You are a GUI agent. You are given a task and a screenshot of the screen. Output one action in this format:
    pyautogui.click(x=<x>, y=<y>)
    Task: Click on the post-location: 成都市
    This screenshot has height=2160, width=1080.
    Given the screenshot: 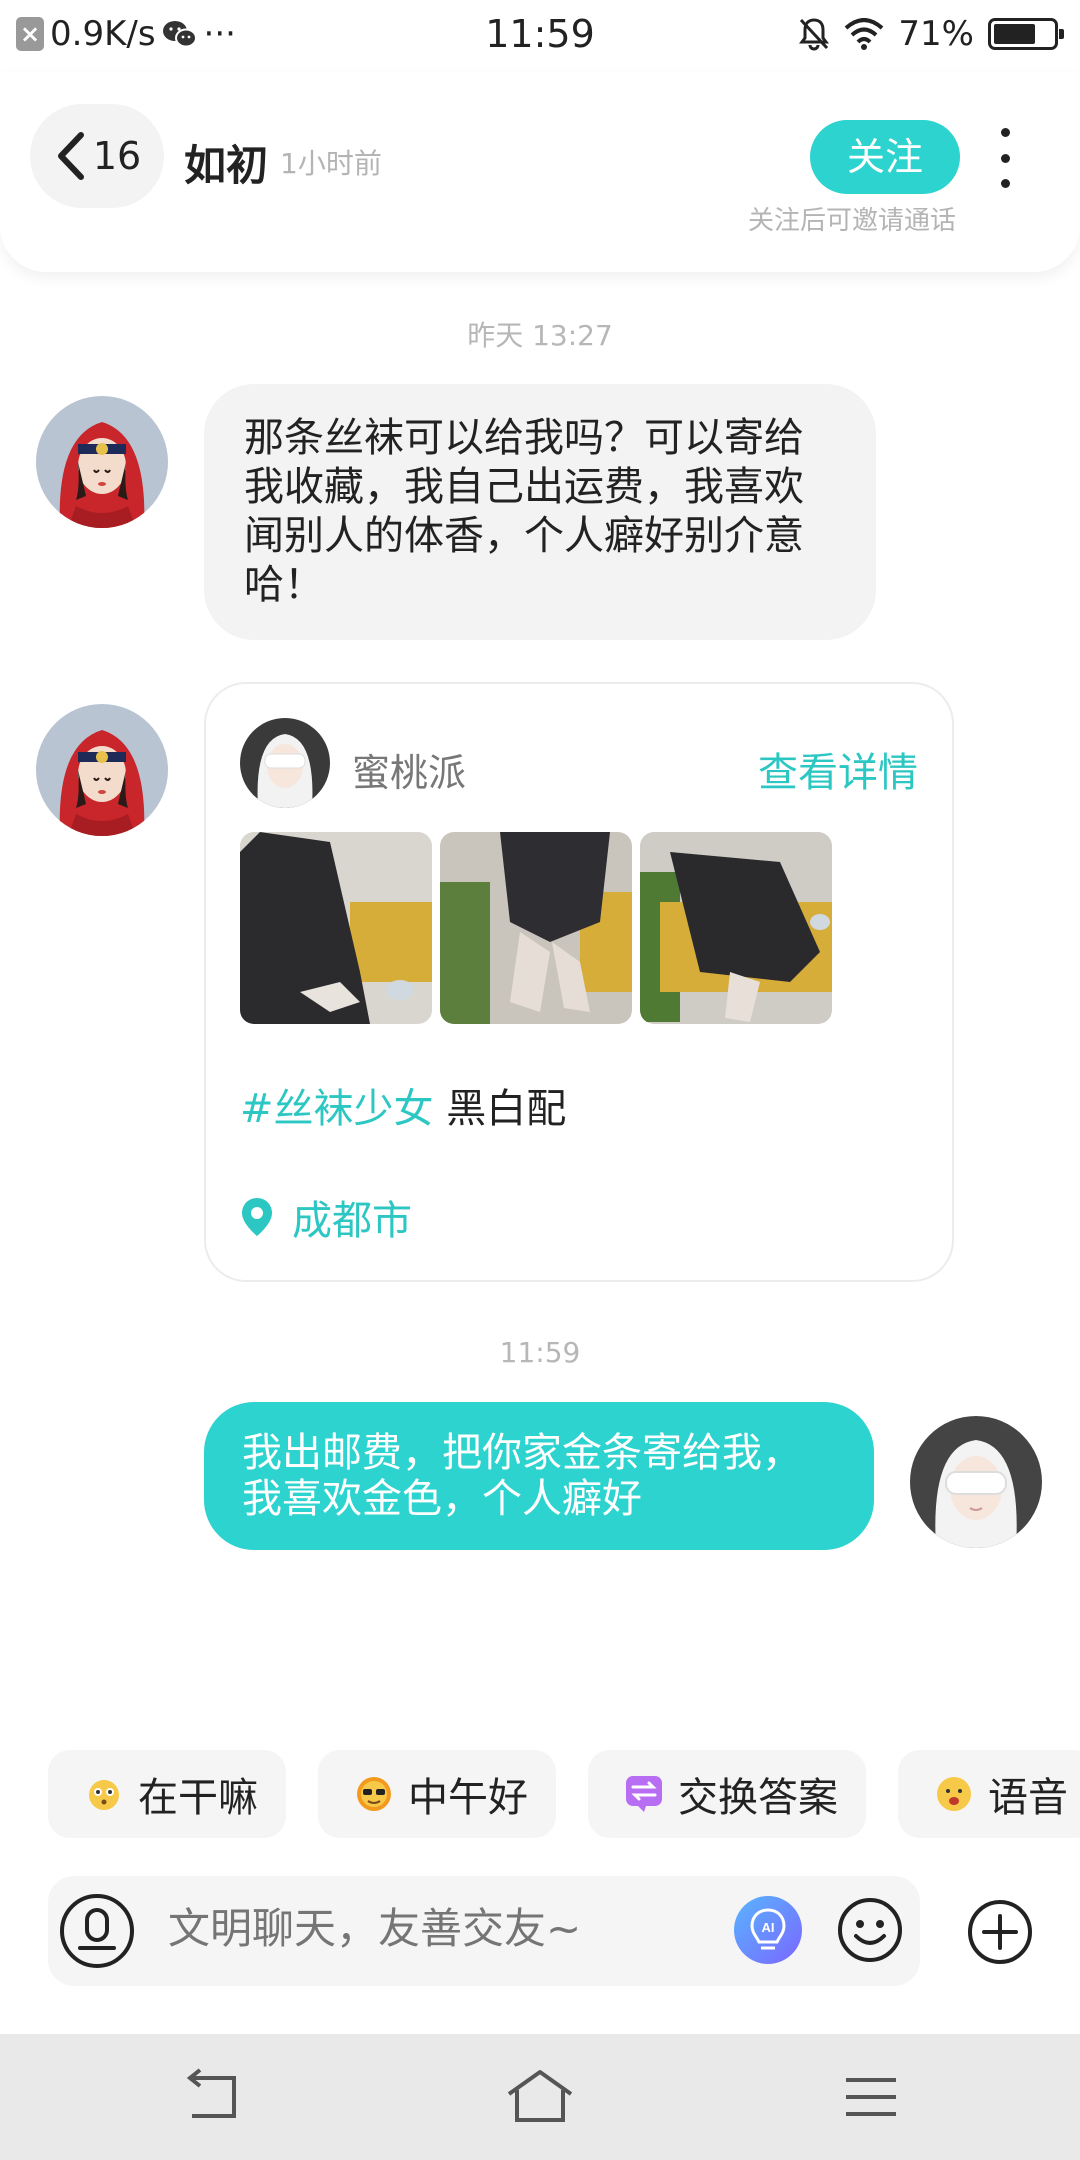 What is the action you would take?
    pyautogui.click(x=326, y=1217)
    